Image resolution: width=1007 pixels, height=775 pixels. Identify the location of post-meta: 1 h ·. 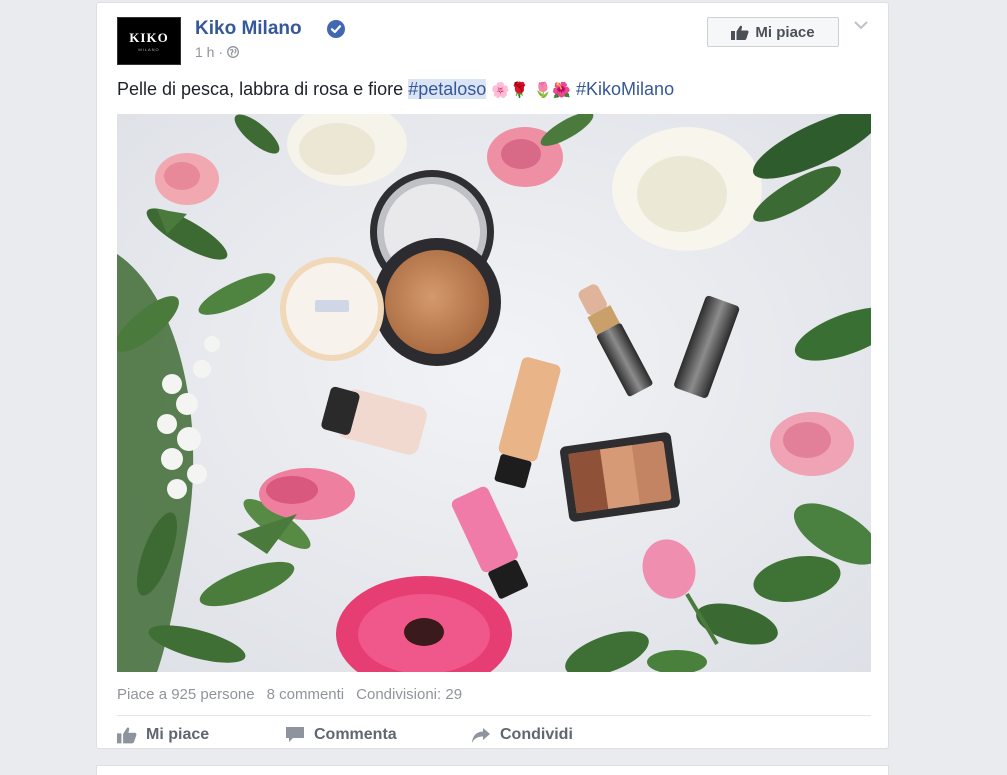
(217, 52).